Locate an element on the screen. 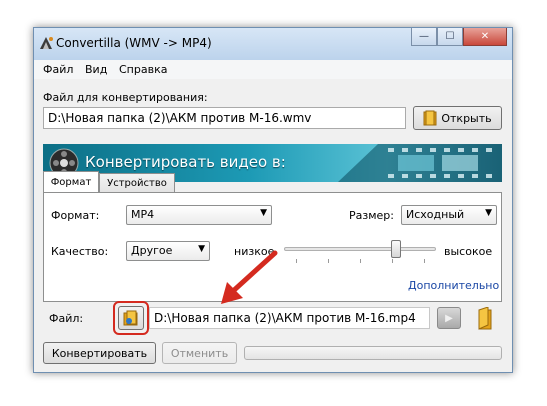 This screenshot has height=406, width=547. convert-button: Конвертировать is located at coordinates (99, 353).